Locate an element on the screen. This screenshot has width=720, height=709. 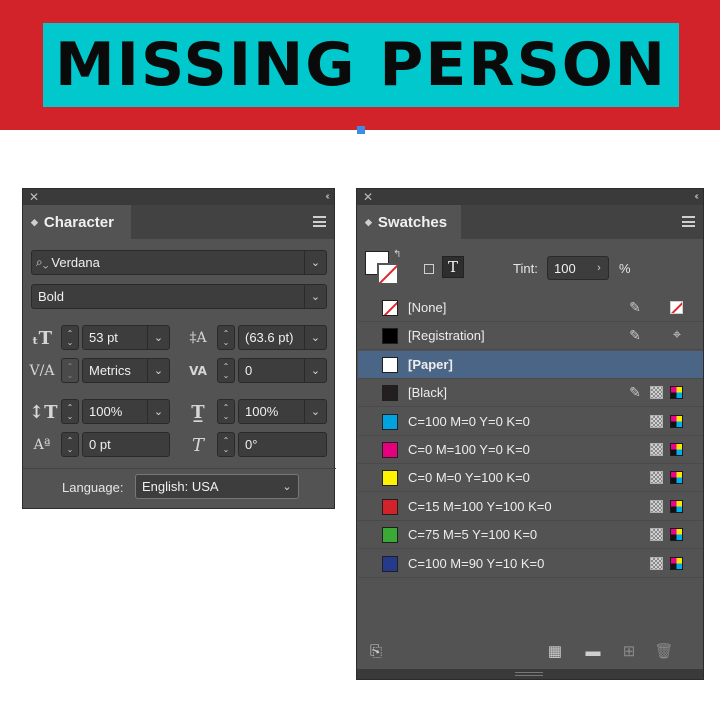
baseline-shift-value: 0 pt is located at coordinates (100, 444).